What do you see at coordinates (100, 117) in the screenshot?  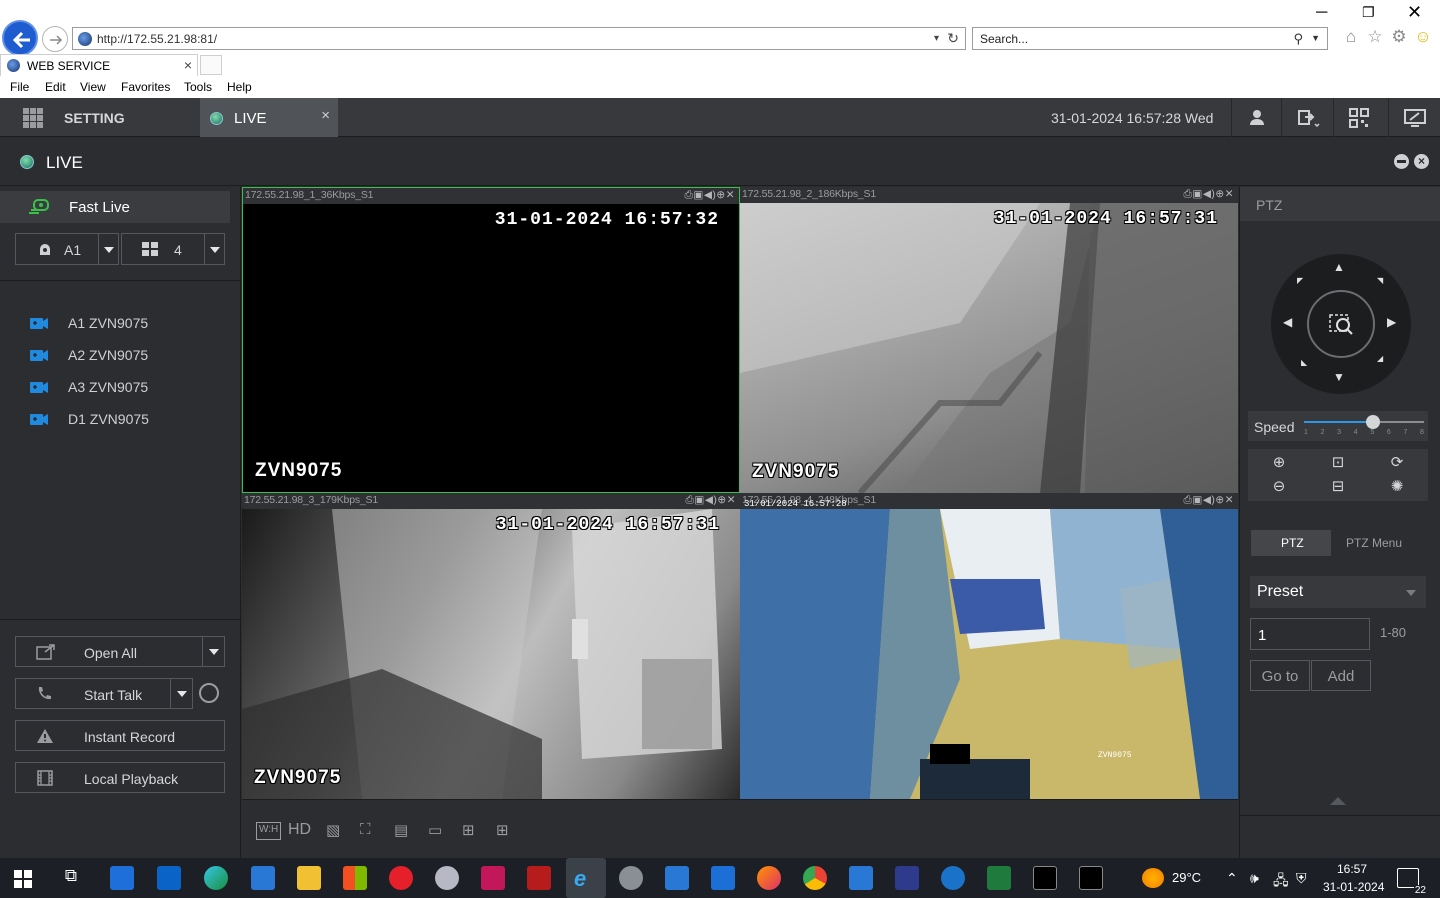 I see `nav-setting: SETTING` at bounding box center [100, 117].